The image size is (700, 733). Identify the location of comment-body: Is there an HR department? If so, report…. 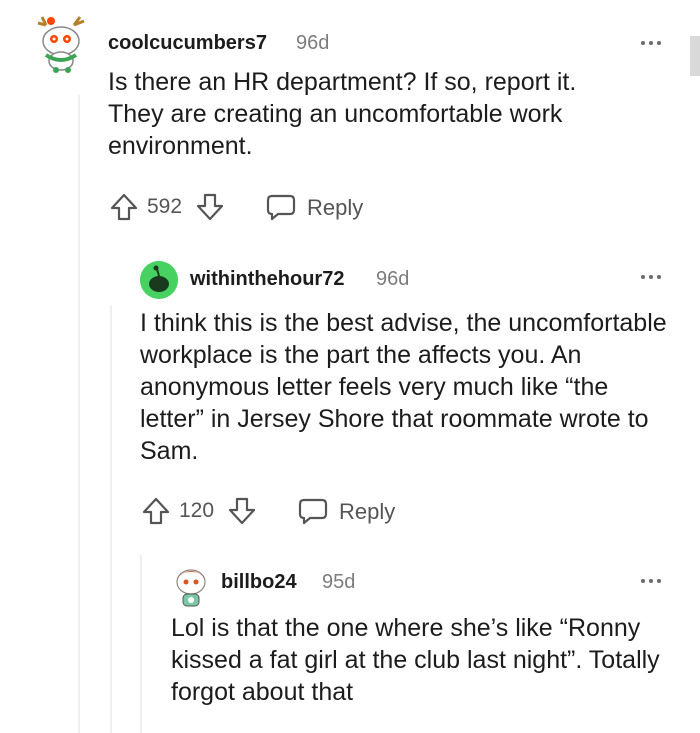
(342, 114).